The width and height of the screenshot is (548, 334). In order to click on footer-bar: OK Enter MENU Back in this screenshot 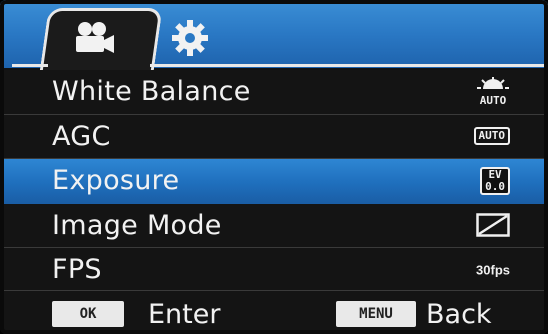, I will do `click(274, 312)`.